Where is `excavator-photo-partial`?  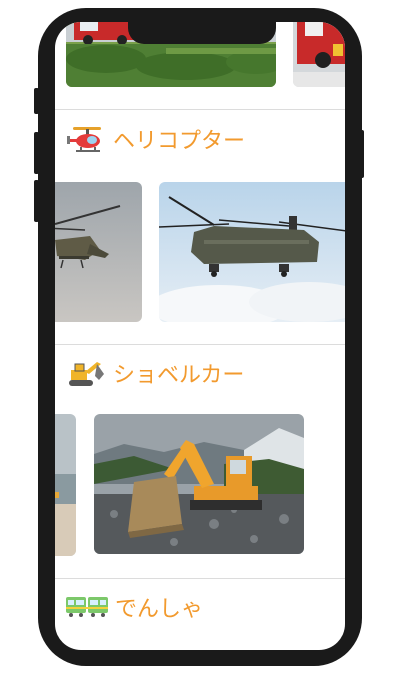 excavator-photo-partial is located at coordinates (65, 485).